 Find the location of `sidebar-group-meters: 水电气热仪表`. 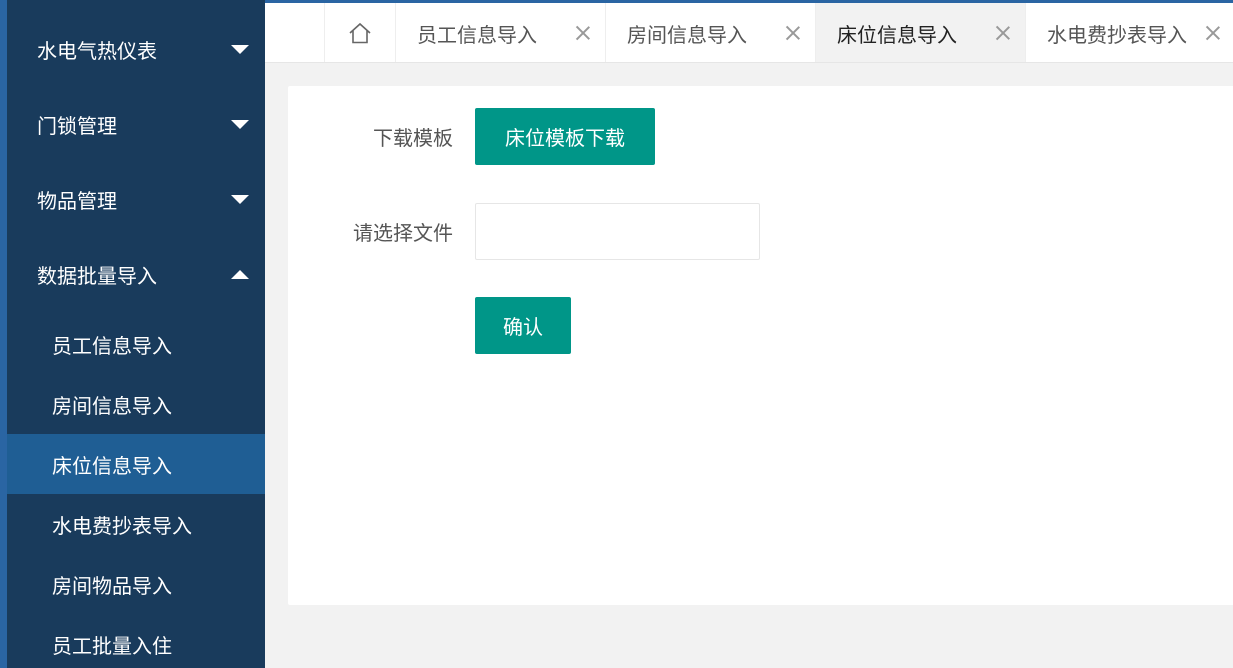

sidebar-group-meters: 水电气热仪表 is located at coordinates (136, 43).